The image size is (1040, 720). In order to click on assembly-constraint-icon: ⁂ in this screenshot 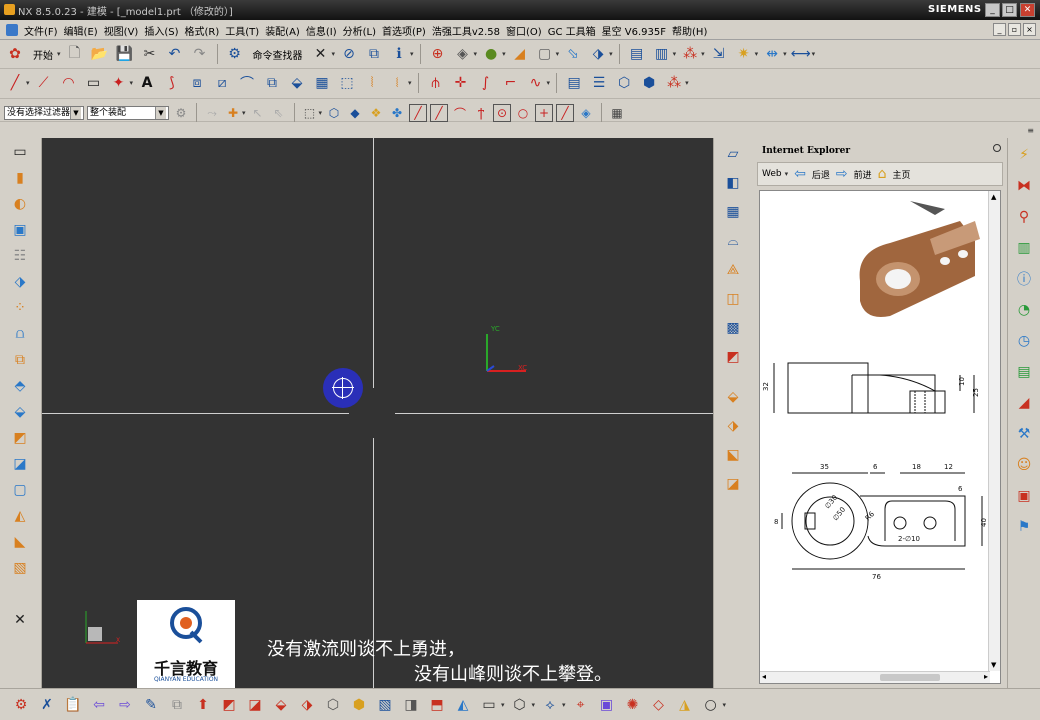, I will do `click(674, 83)`.